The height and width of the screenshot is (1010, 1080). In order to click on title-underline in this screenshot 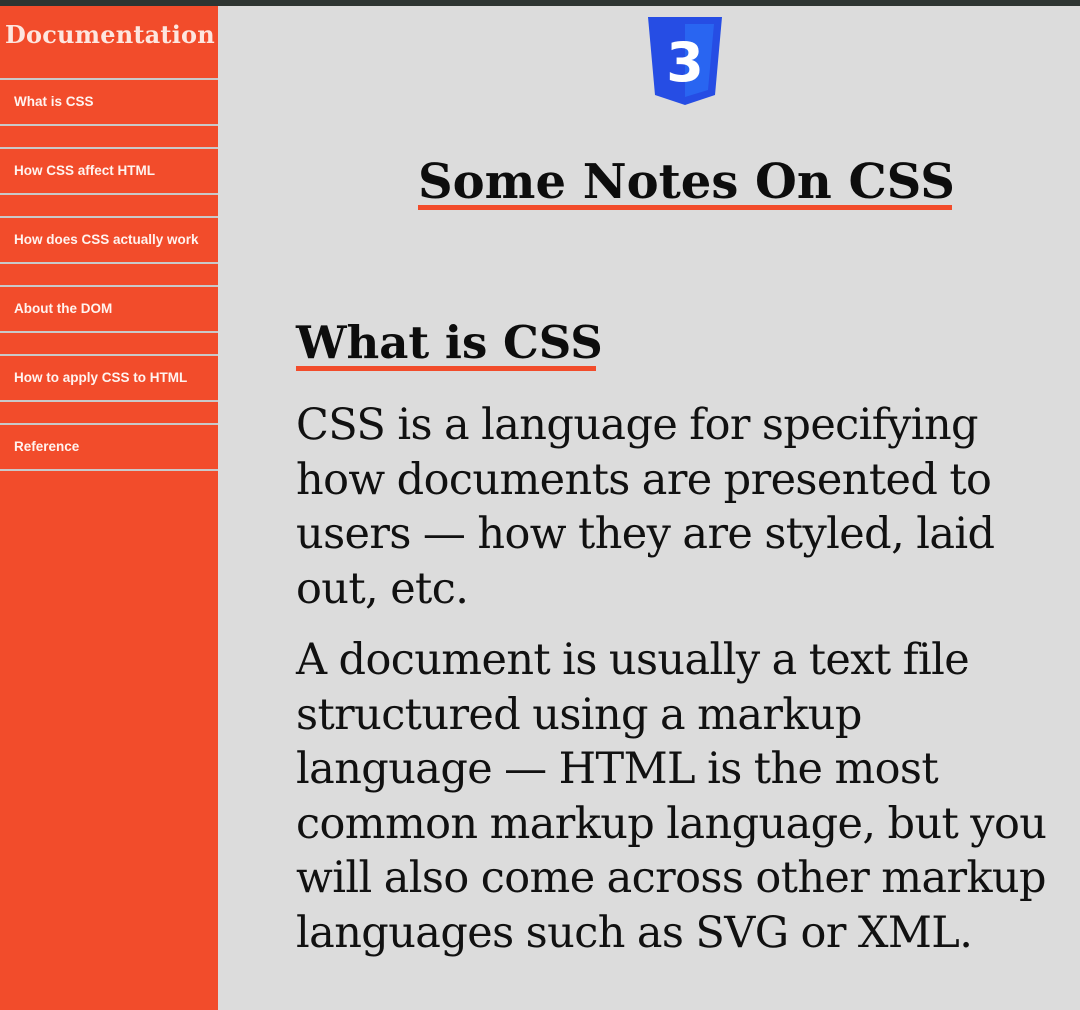, I will do `click(685, 207)`.